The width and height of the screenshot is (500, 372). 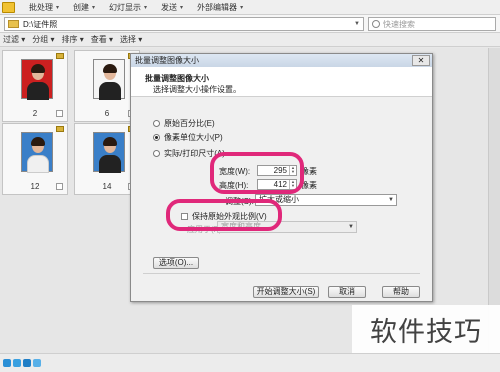 What do you see at coordinates (224, 215) in the screenshot?
I see `highlight-ring-keep-aspect` at bounding box center [224, 215].